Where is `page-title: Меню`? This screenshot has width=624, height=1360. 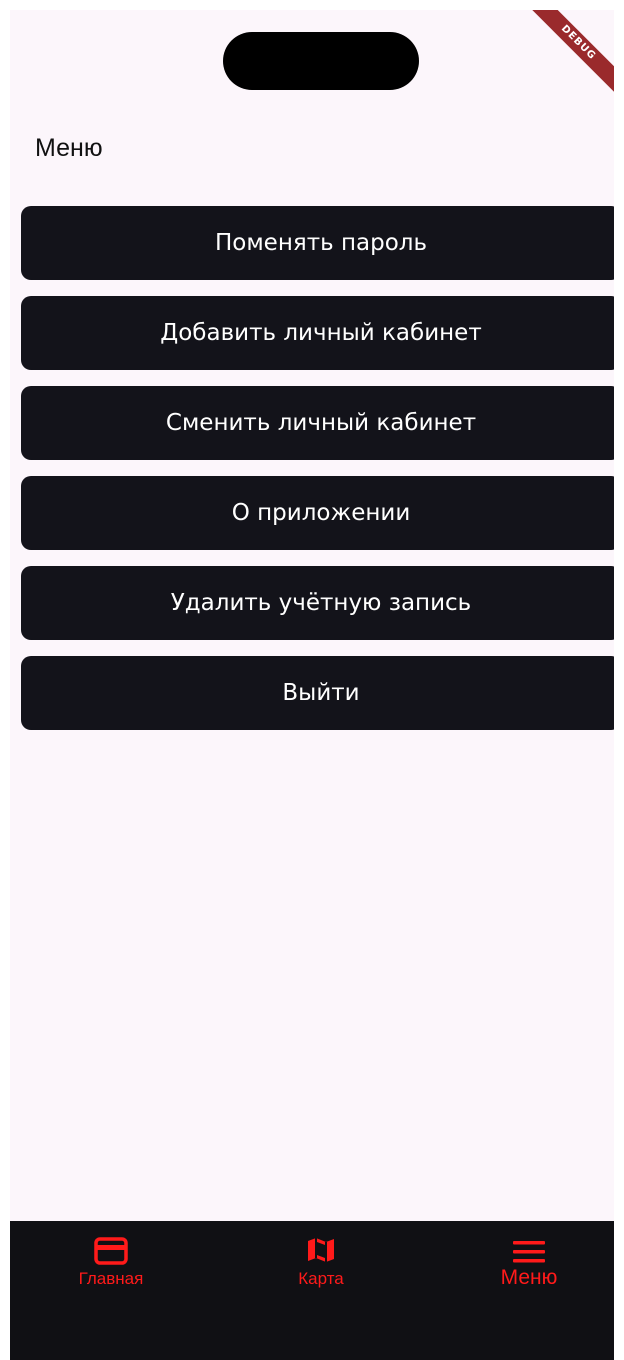 page-title: Меню is located at coordinates (69, 148).